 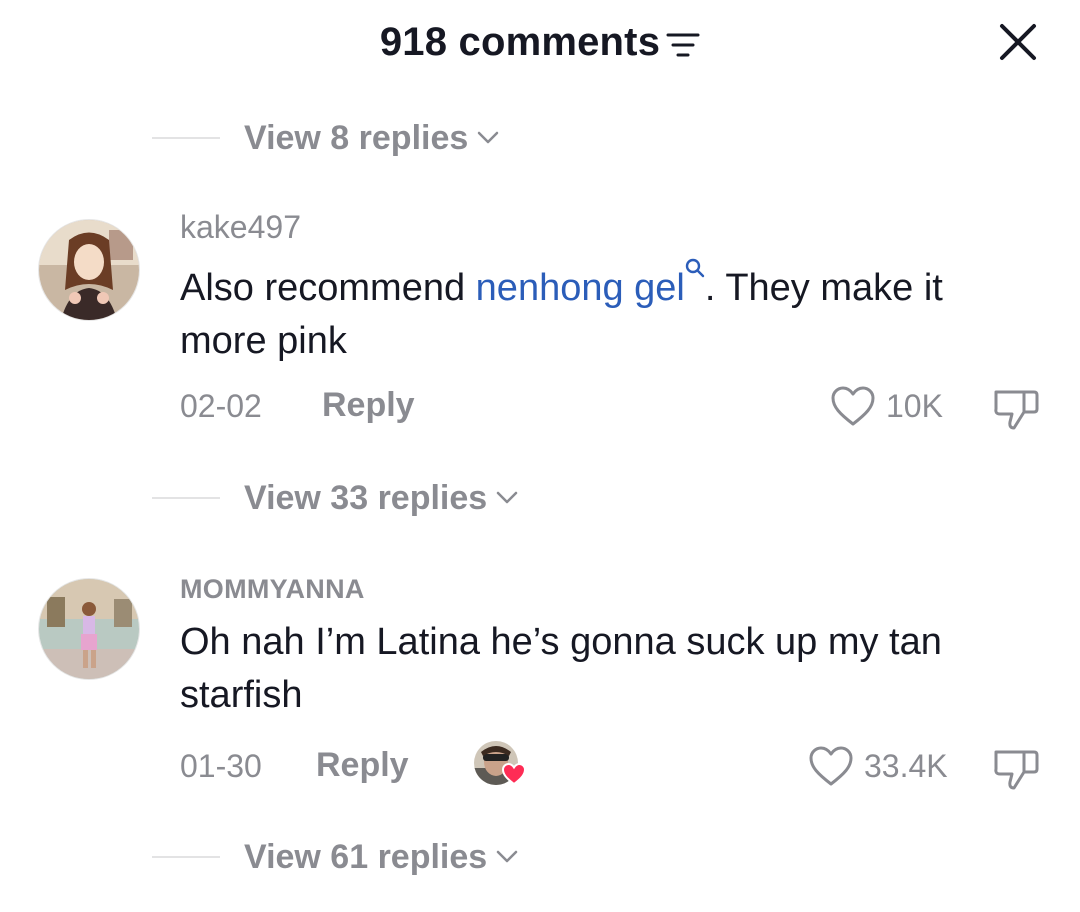 I want to click on comment-text-part: Also recommend, so click(x=328, y=288).